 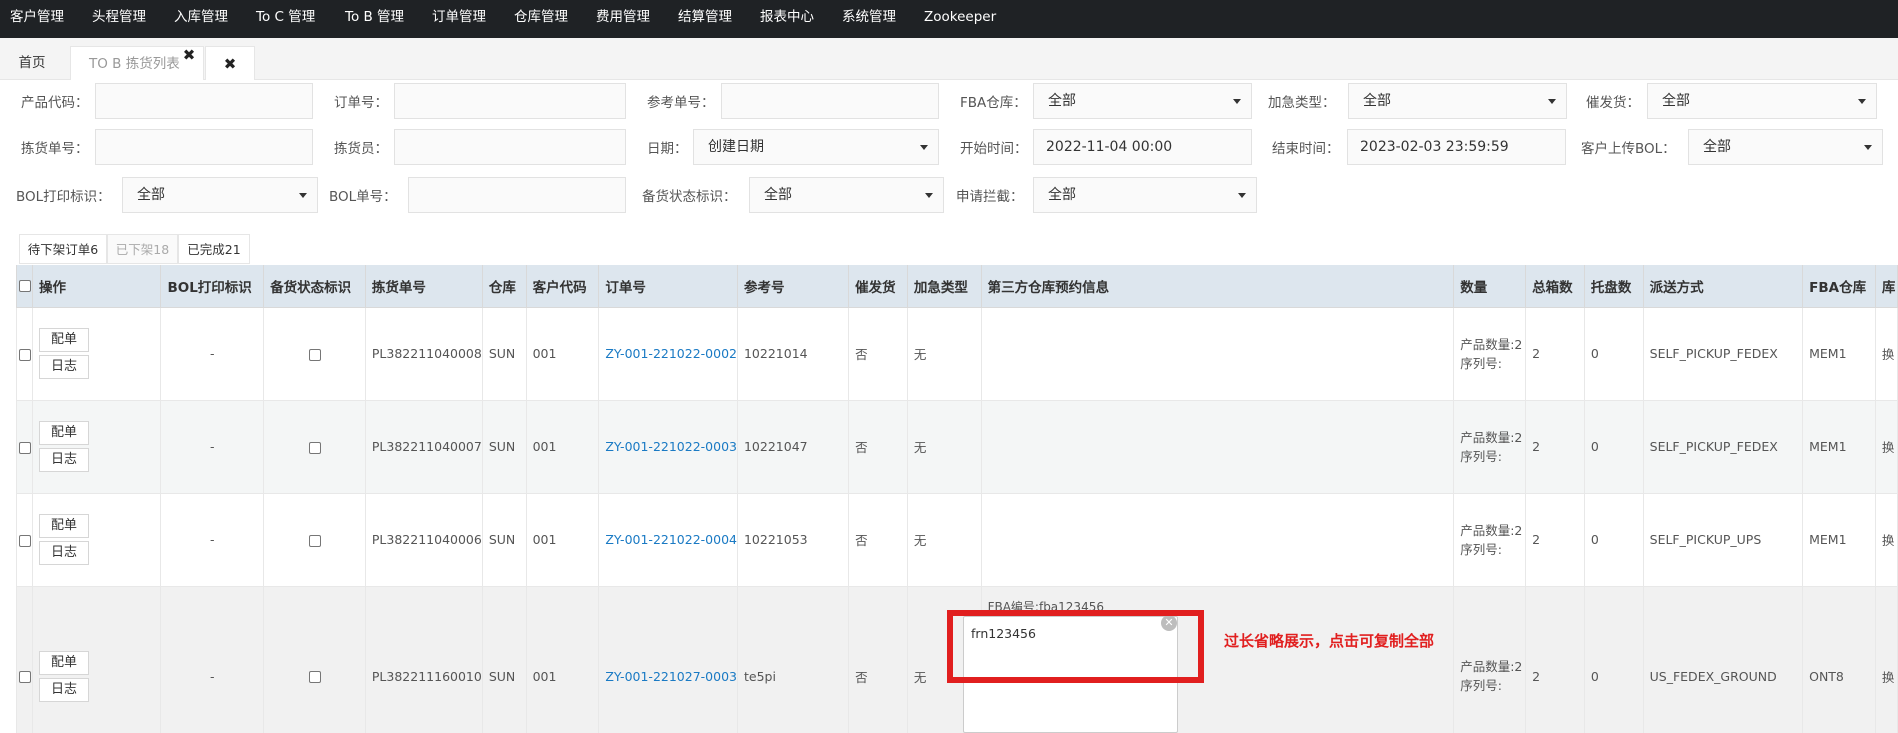 What do you see at coordinates (55, 149) in the screenshot?
I see `pick-no-label: 拣货单号：` at bounding box center [55, 149].